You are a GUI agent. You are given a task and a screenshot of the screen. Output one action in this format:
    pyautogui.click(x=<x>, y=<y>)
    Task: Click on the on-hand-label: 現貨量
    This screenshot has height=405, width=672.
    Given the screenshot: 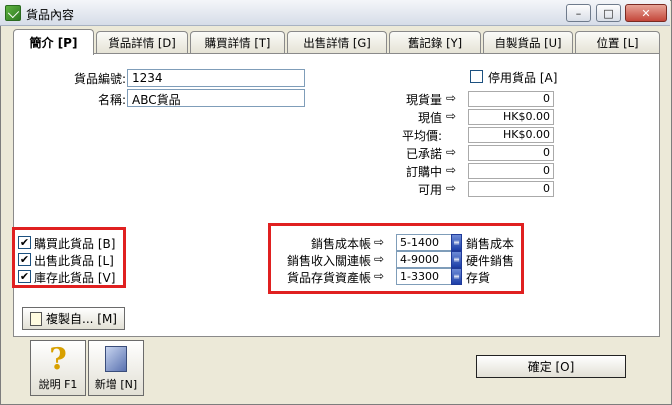 What is the action you would take?
    pyautogui.click(x=423, y=100)
    